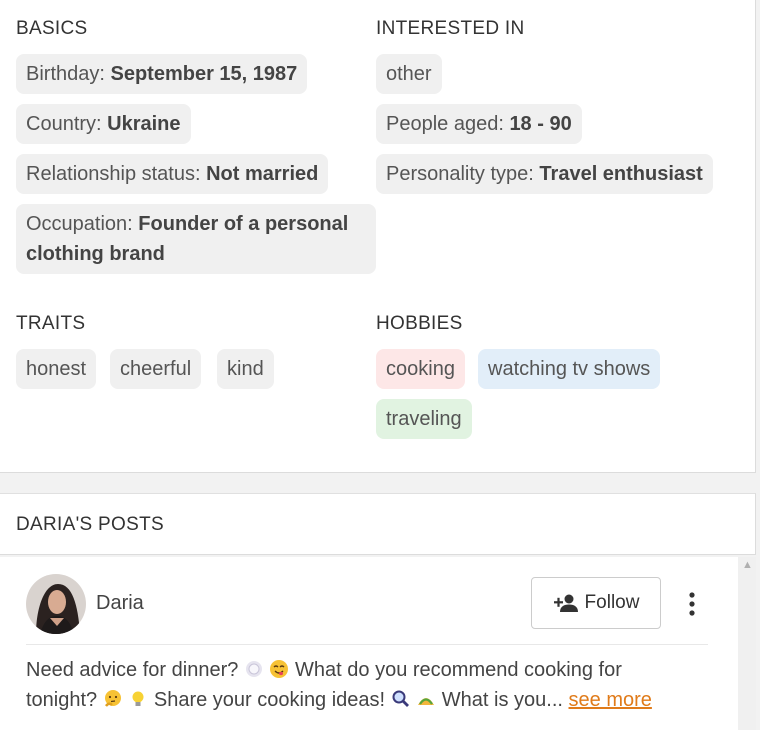 The height and width of the screenshot is (730, 760). What do you see at coordinates (172, 174) in the screenshot?
I see `relationship-chip: Relationship status: Not married` at bounding box center [172, 174].